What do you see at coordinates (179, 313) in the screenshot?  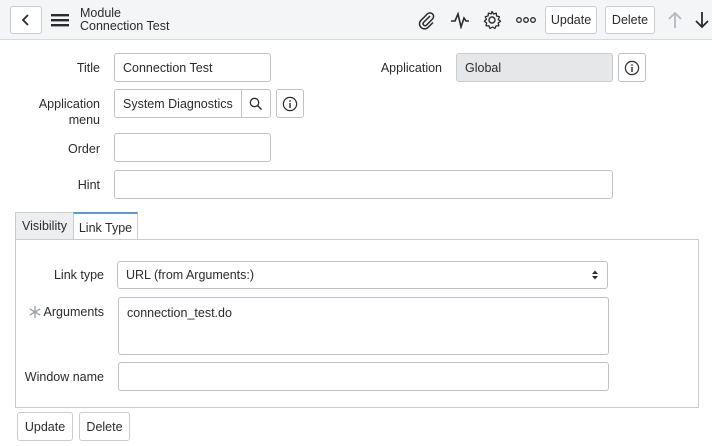 I see `arguments-value: connection_test.do` at bounding box center [179, 313].